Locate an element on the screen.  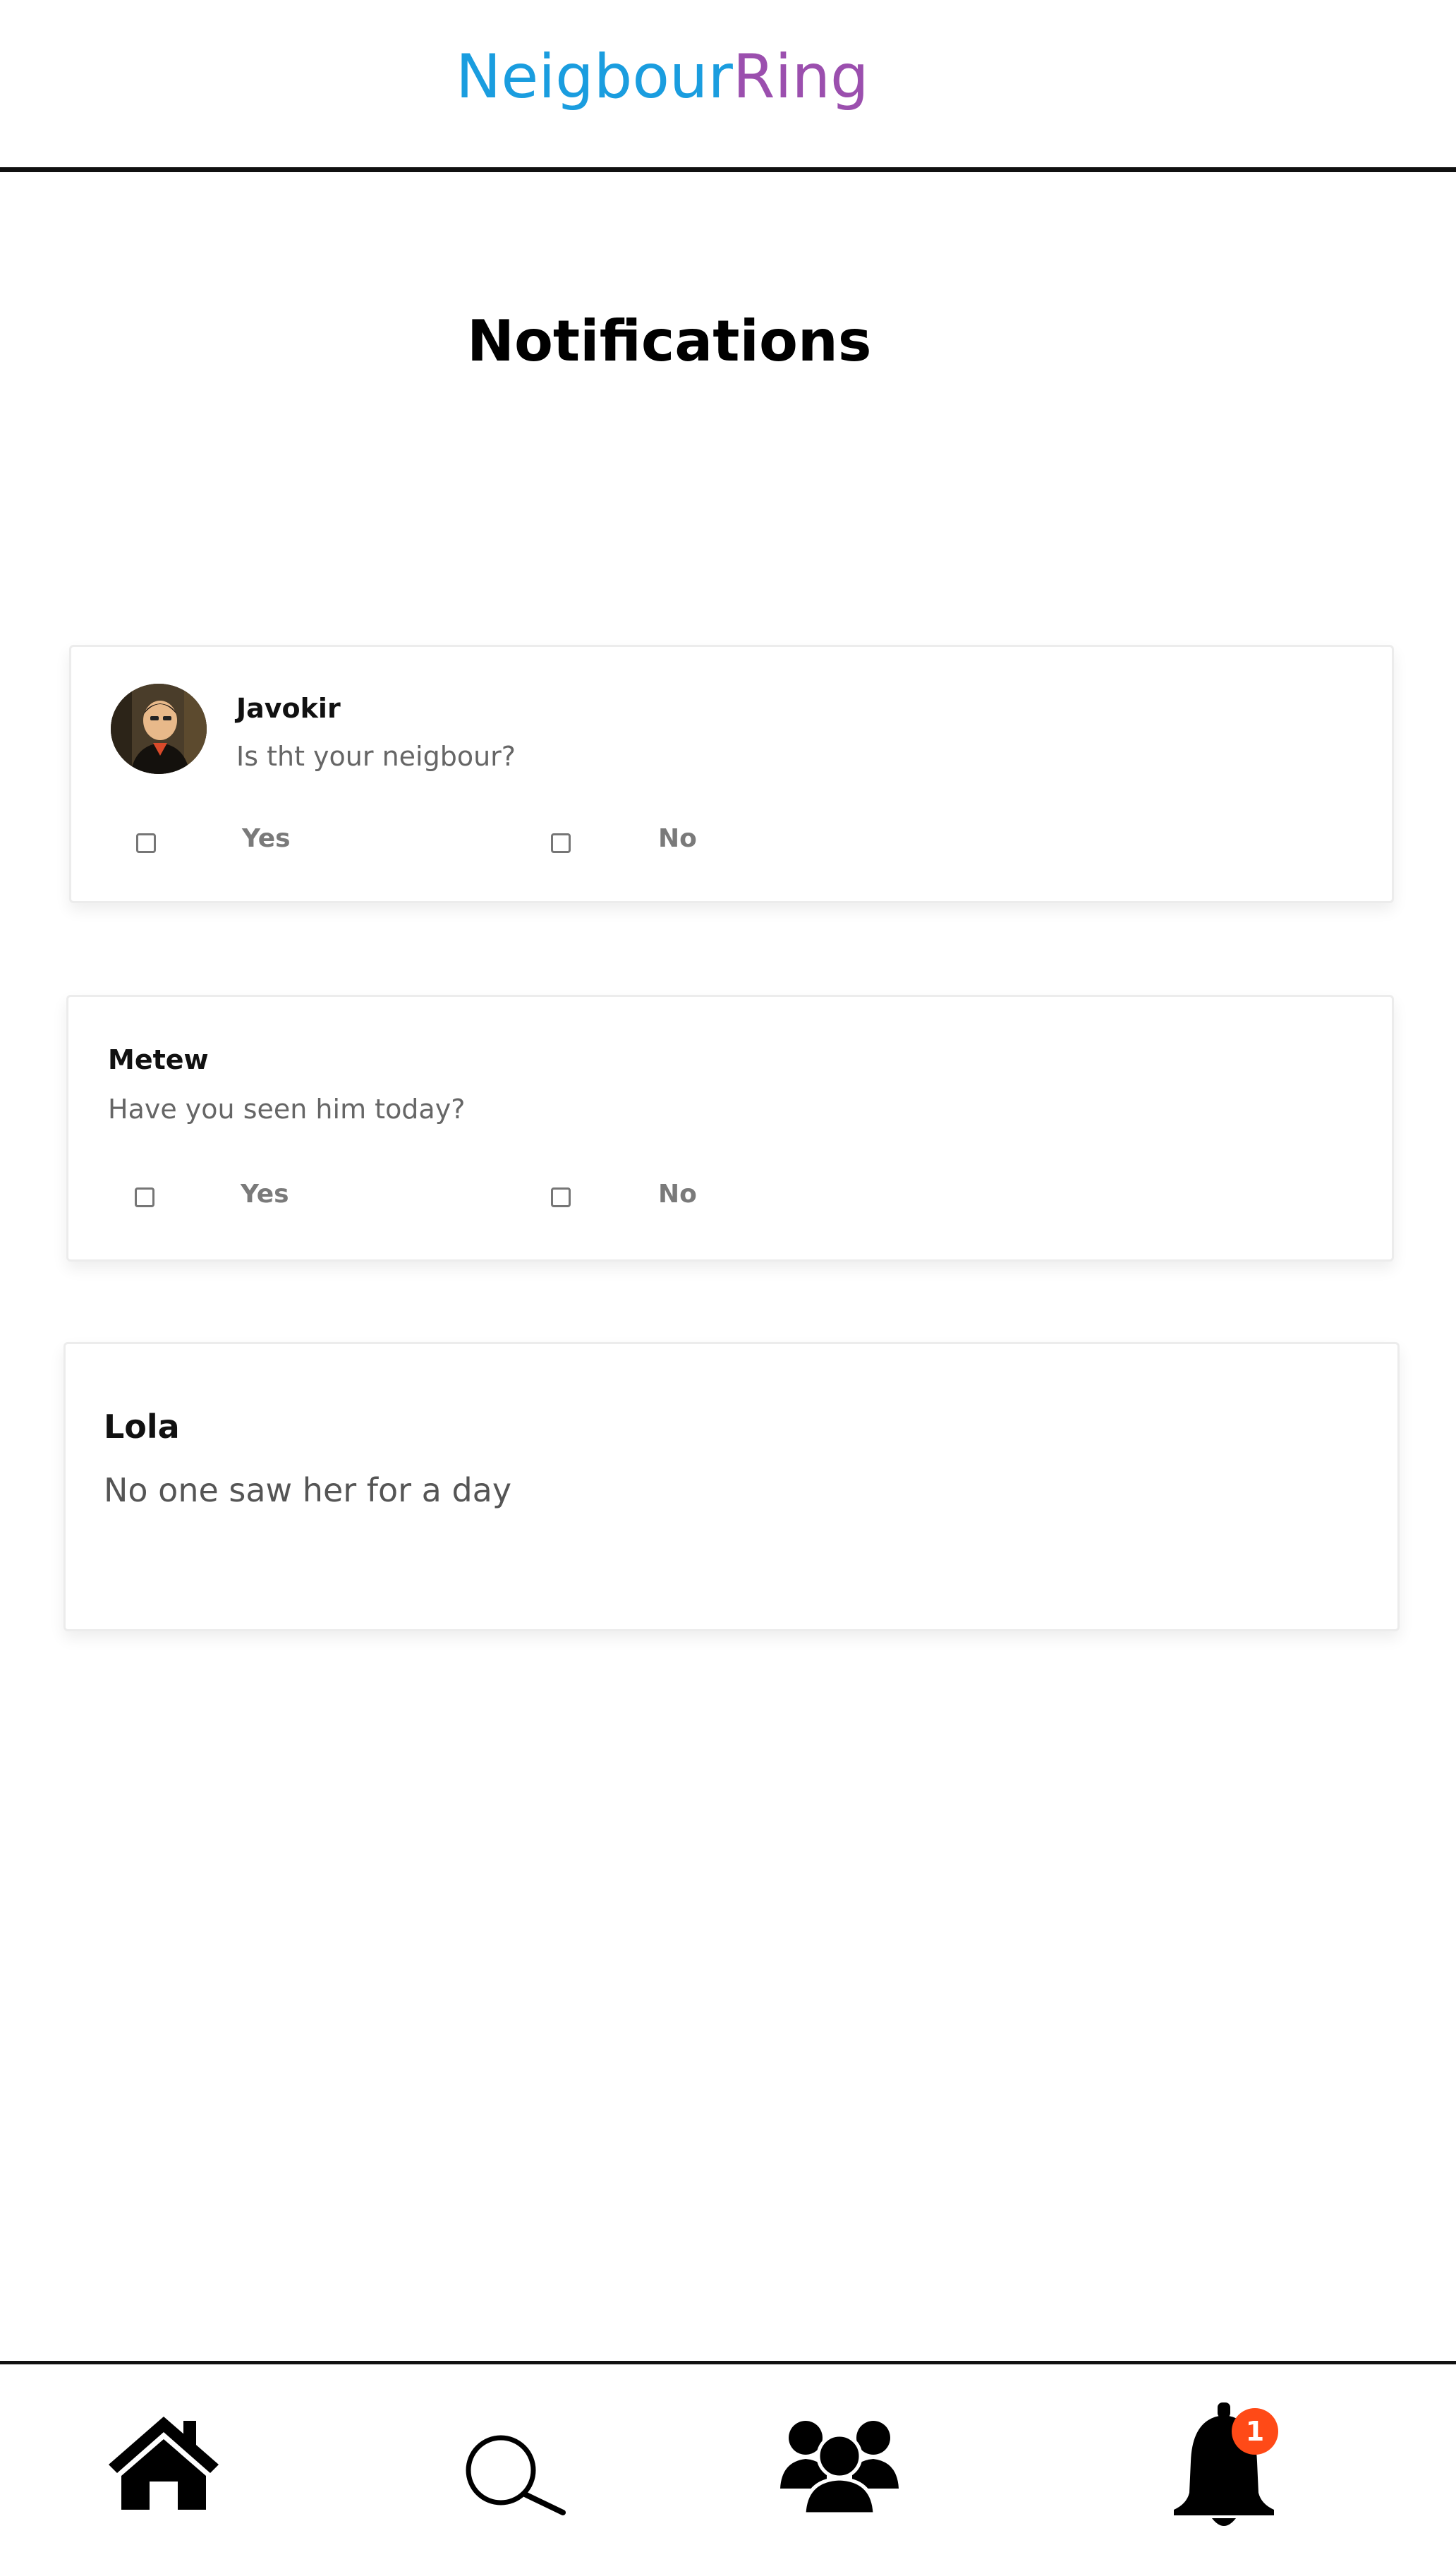
avatar-photo is located at coordinates (159, 729).